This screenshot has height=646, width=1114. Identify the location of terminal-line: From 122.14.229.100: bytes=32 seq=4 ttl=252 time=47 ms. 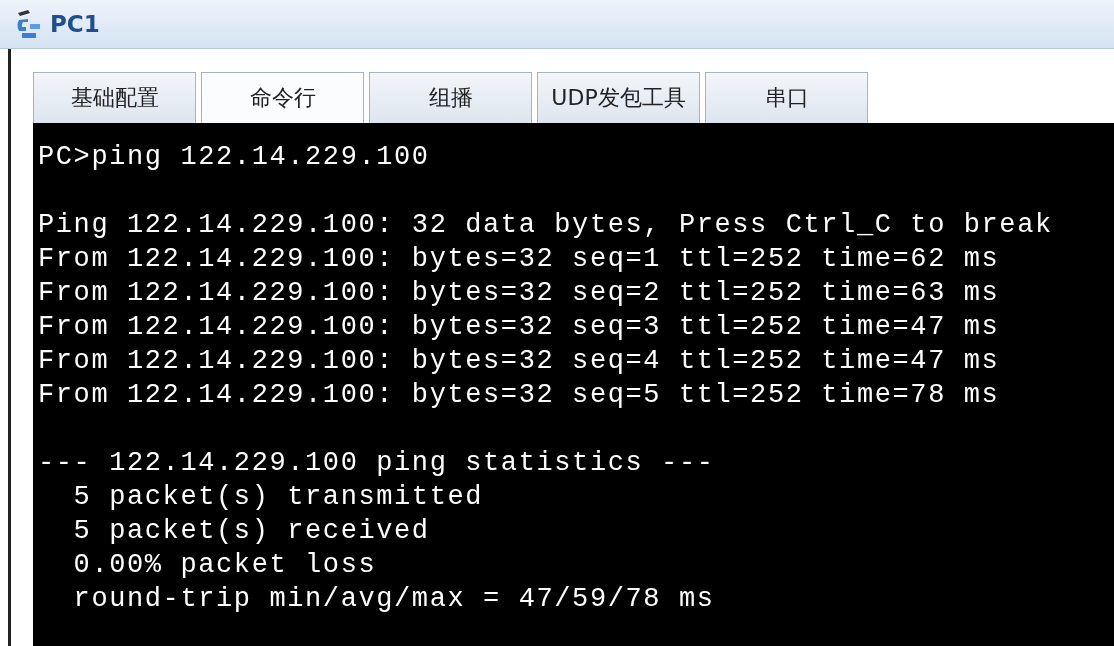
(519, 361).